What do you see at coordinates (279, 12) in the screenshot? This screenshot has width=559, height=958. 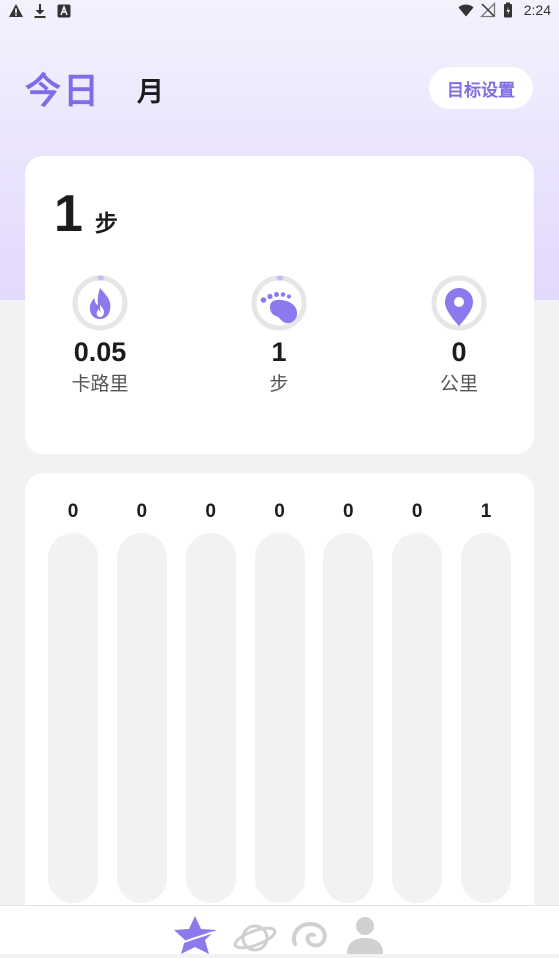 I see `status-bar: 2:24` at bounding box center [279, 12].